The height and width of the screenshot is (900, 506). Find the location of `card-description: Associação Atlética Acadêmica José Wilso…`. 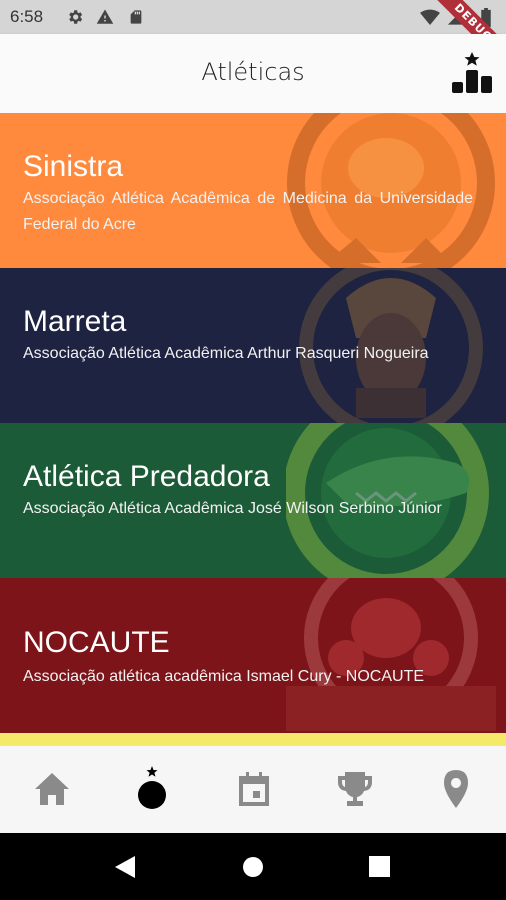

card-description: Associação Atlética Acadêmica José Wilso… is located at coordinates (232, 508).